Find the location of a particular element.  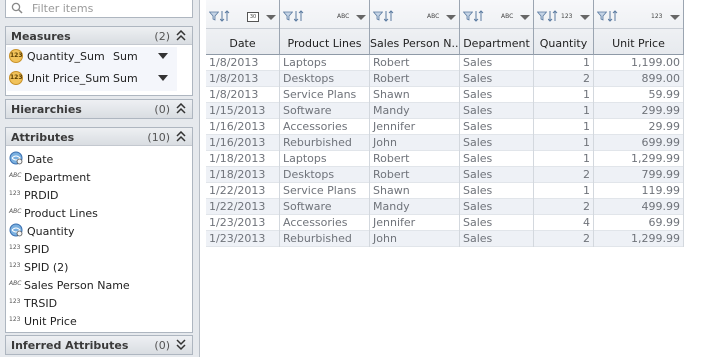

column-header: 123 Quantity is located at coordinates (564, 27).